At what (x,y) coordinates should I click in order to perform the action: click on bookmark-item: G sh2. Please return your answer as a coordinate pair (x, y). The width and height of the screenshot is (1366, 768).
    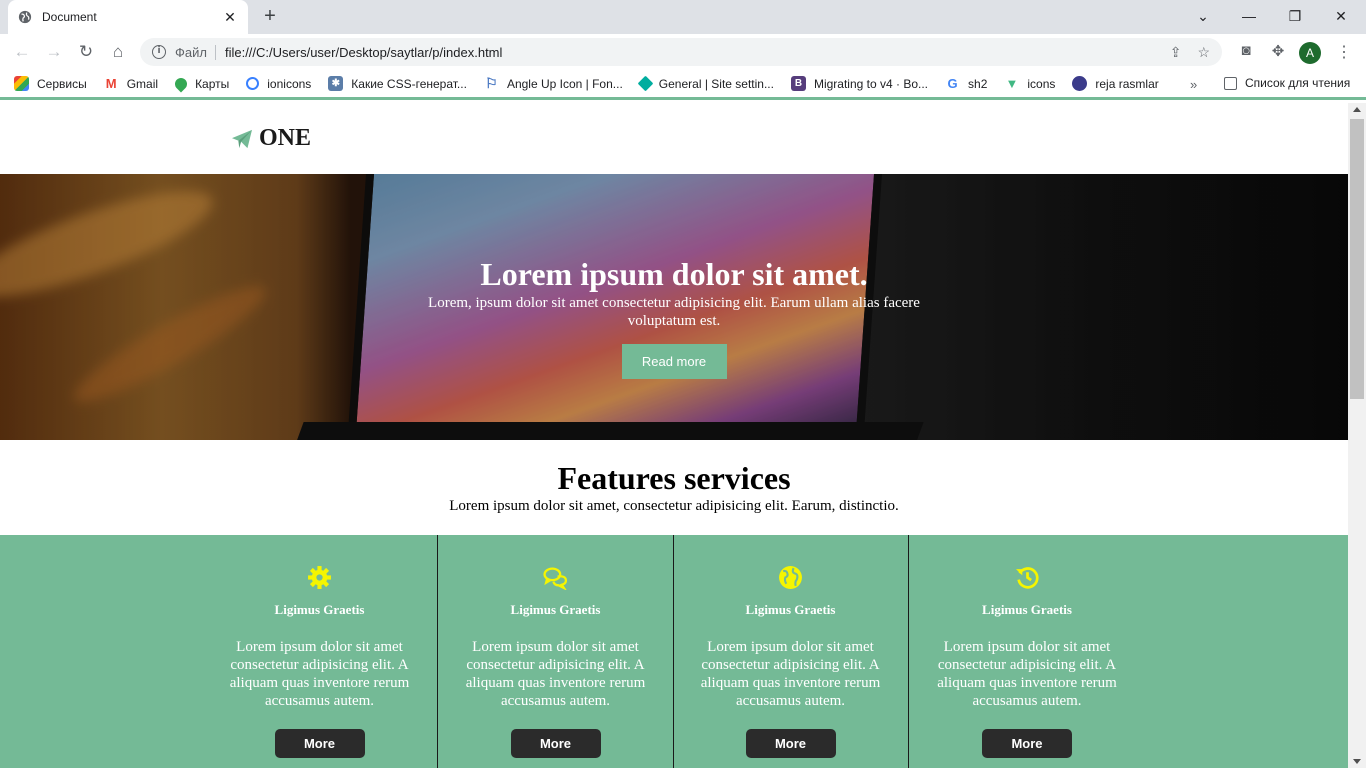
    Looking at the image, I should click on (966, 83).